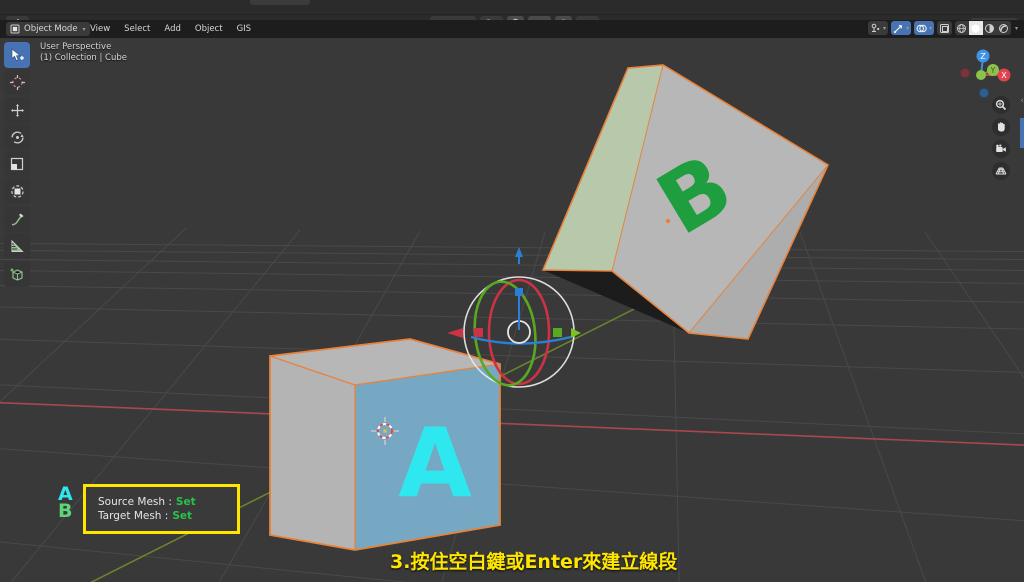  I want to click on tool-transform, so click(17, 191).